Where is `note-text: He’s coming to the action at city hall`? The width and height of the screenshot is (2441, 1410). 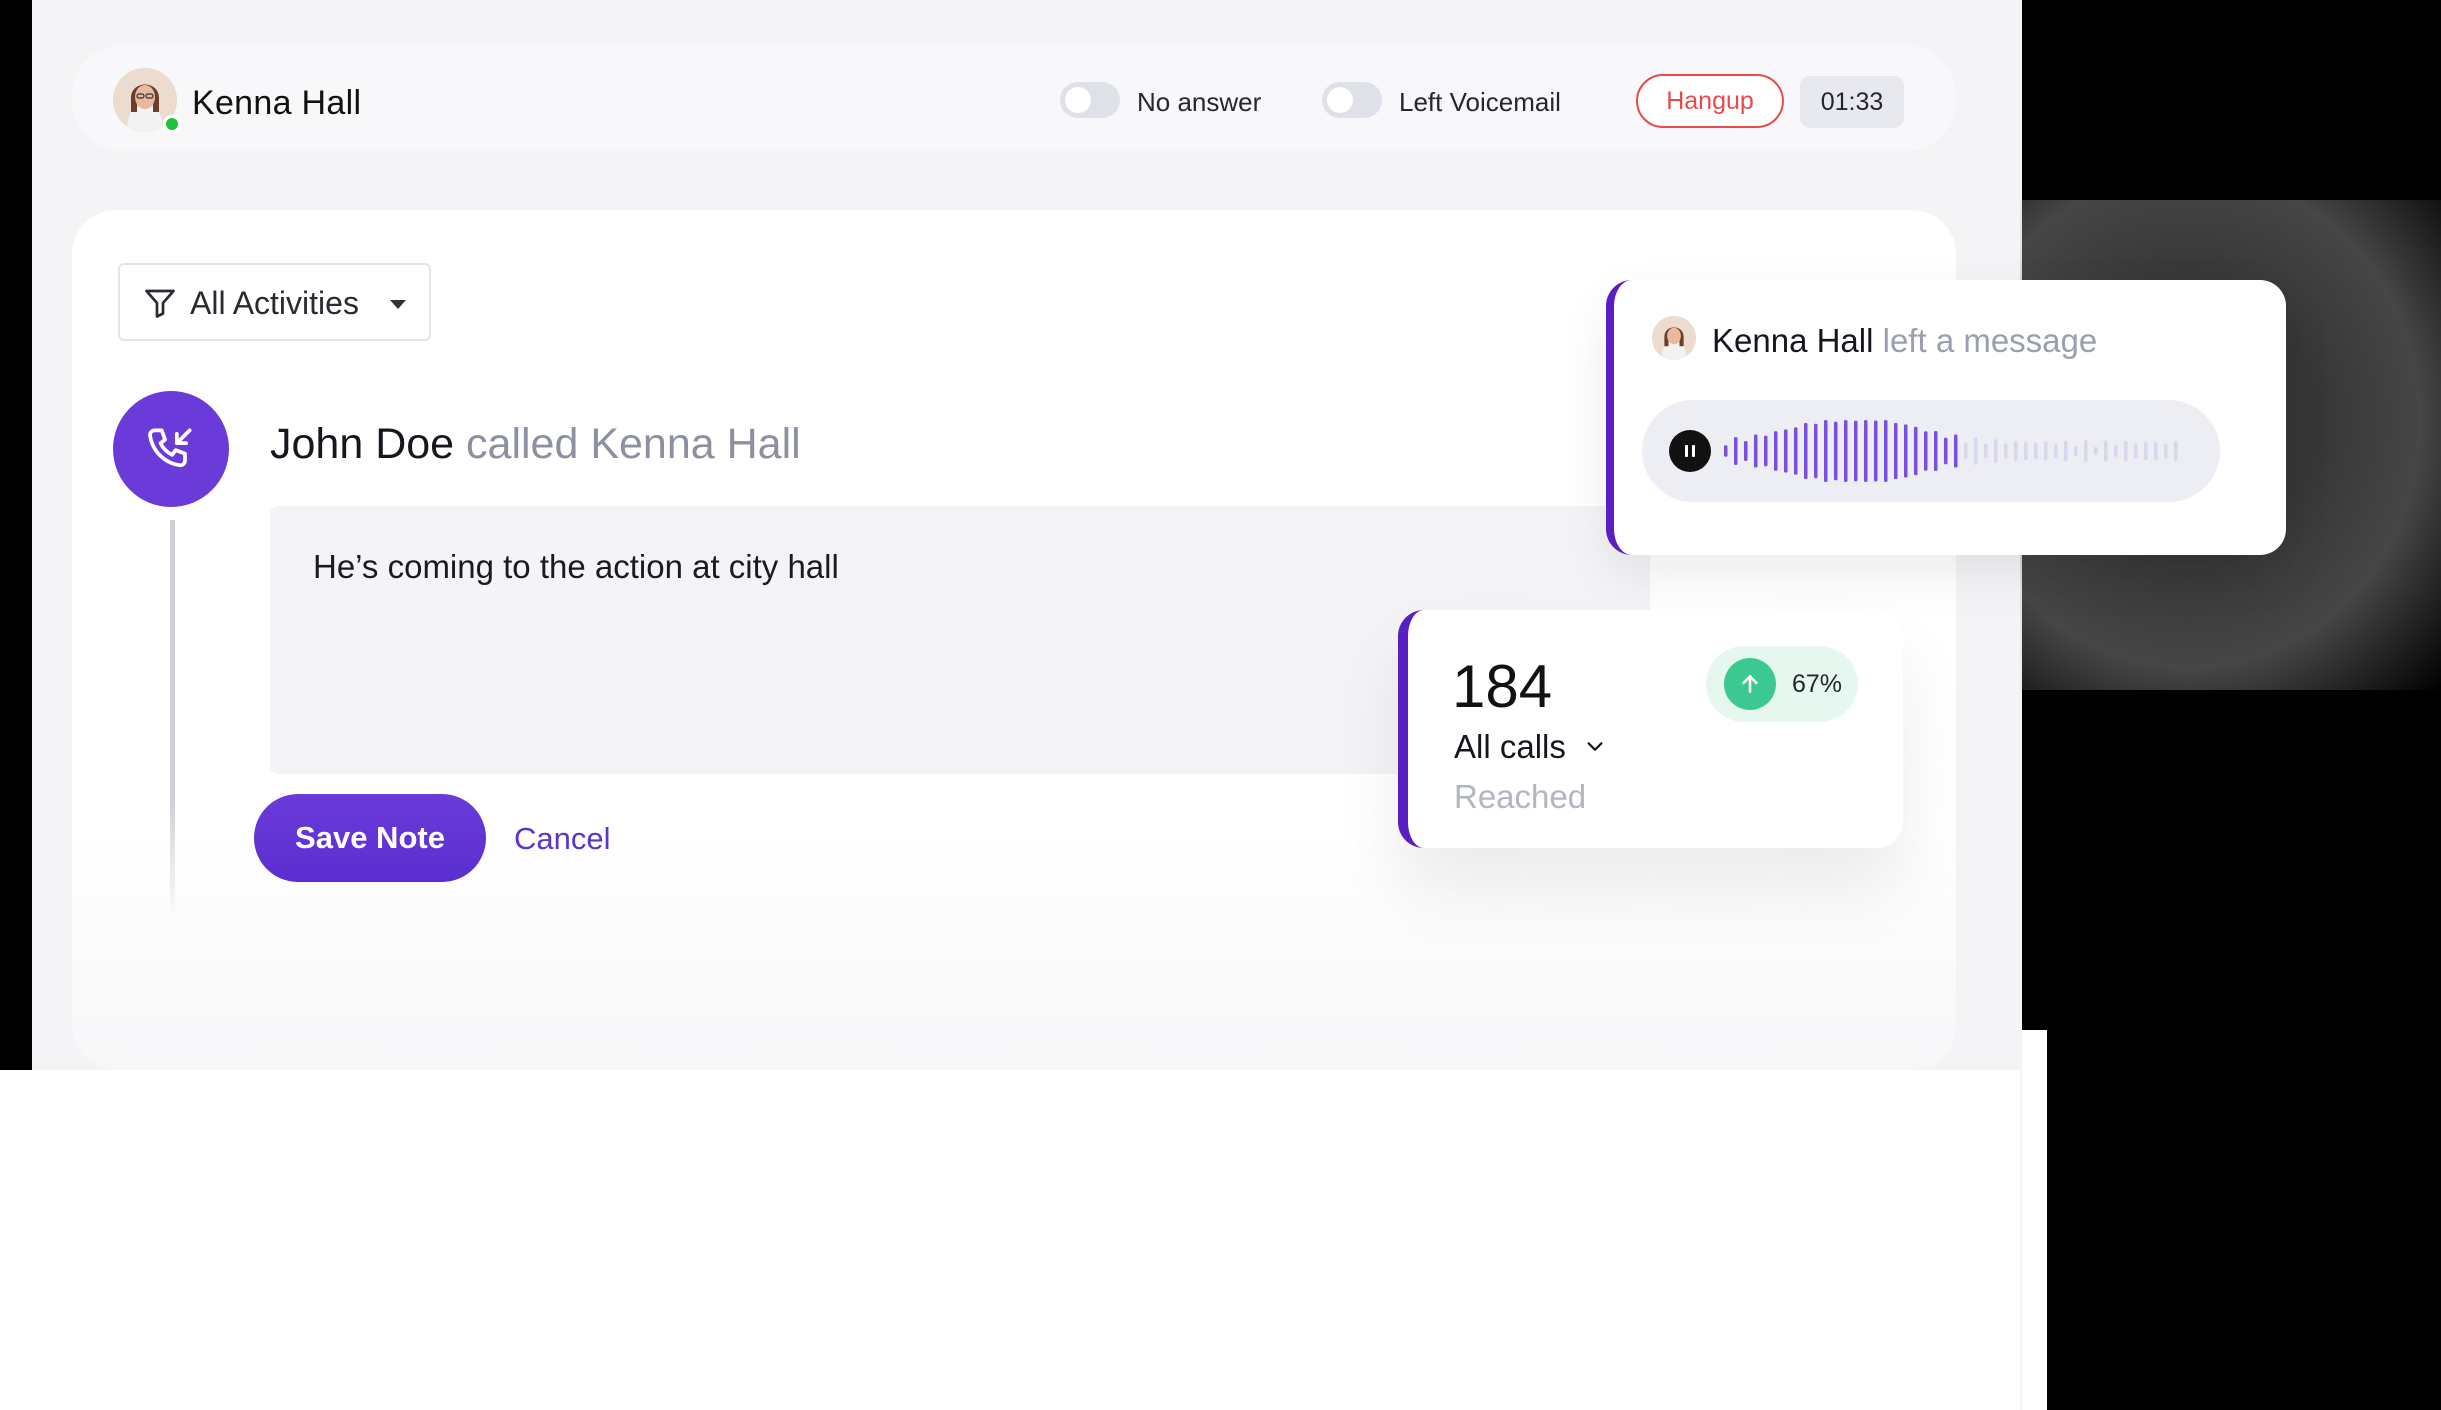
note-text: He’s coming to the action at city hall is located at coordinates (576, 566).